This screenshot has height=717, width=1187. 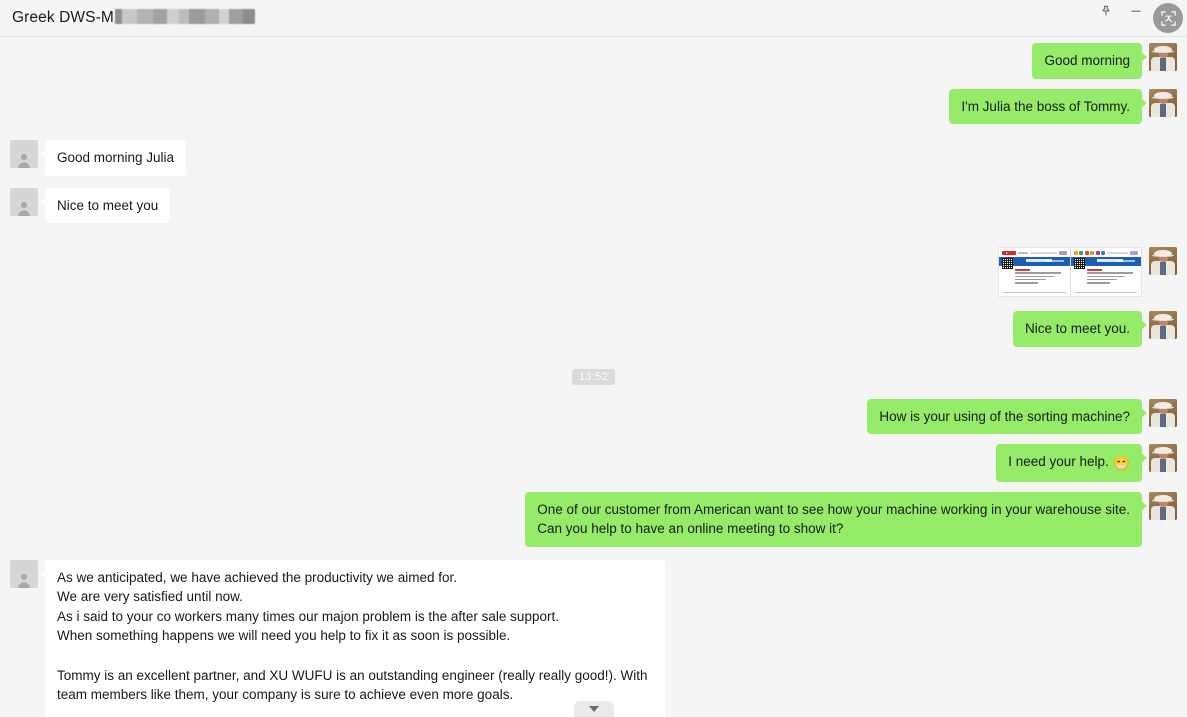 What do you see at coordinates (1060, 462) in the screenshot?
I see `message-text: I need your help.` at bounding box center [1060, 462].